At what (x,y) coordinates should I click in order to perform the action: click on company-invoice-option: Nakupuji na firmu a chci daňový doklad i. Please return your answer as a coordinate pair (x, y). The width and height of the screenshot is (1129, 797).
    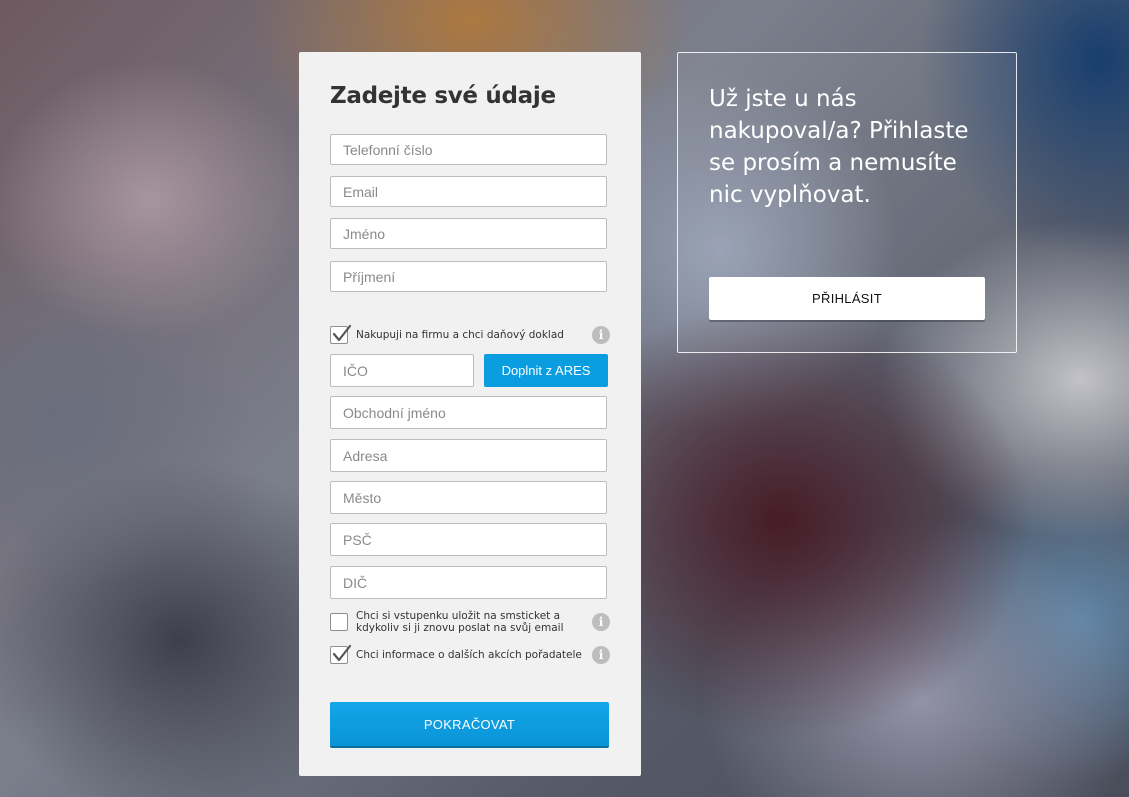
    Looking at the image, I should click on (470, 334).